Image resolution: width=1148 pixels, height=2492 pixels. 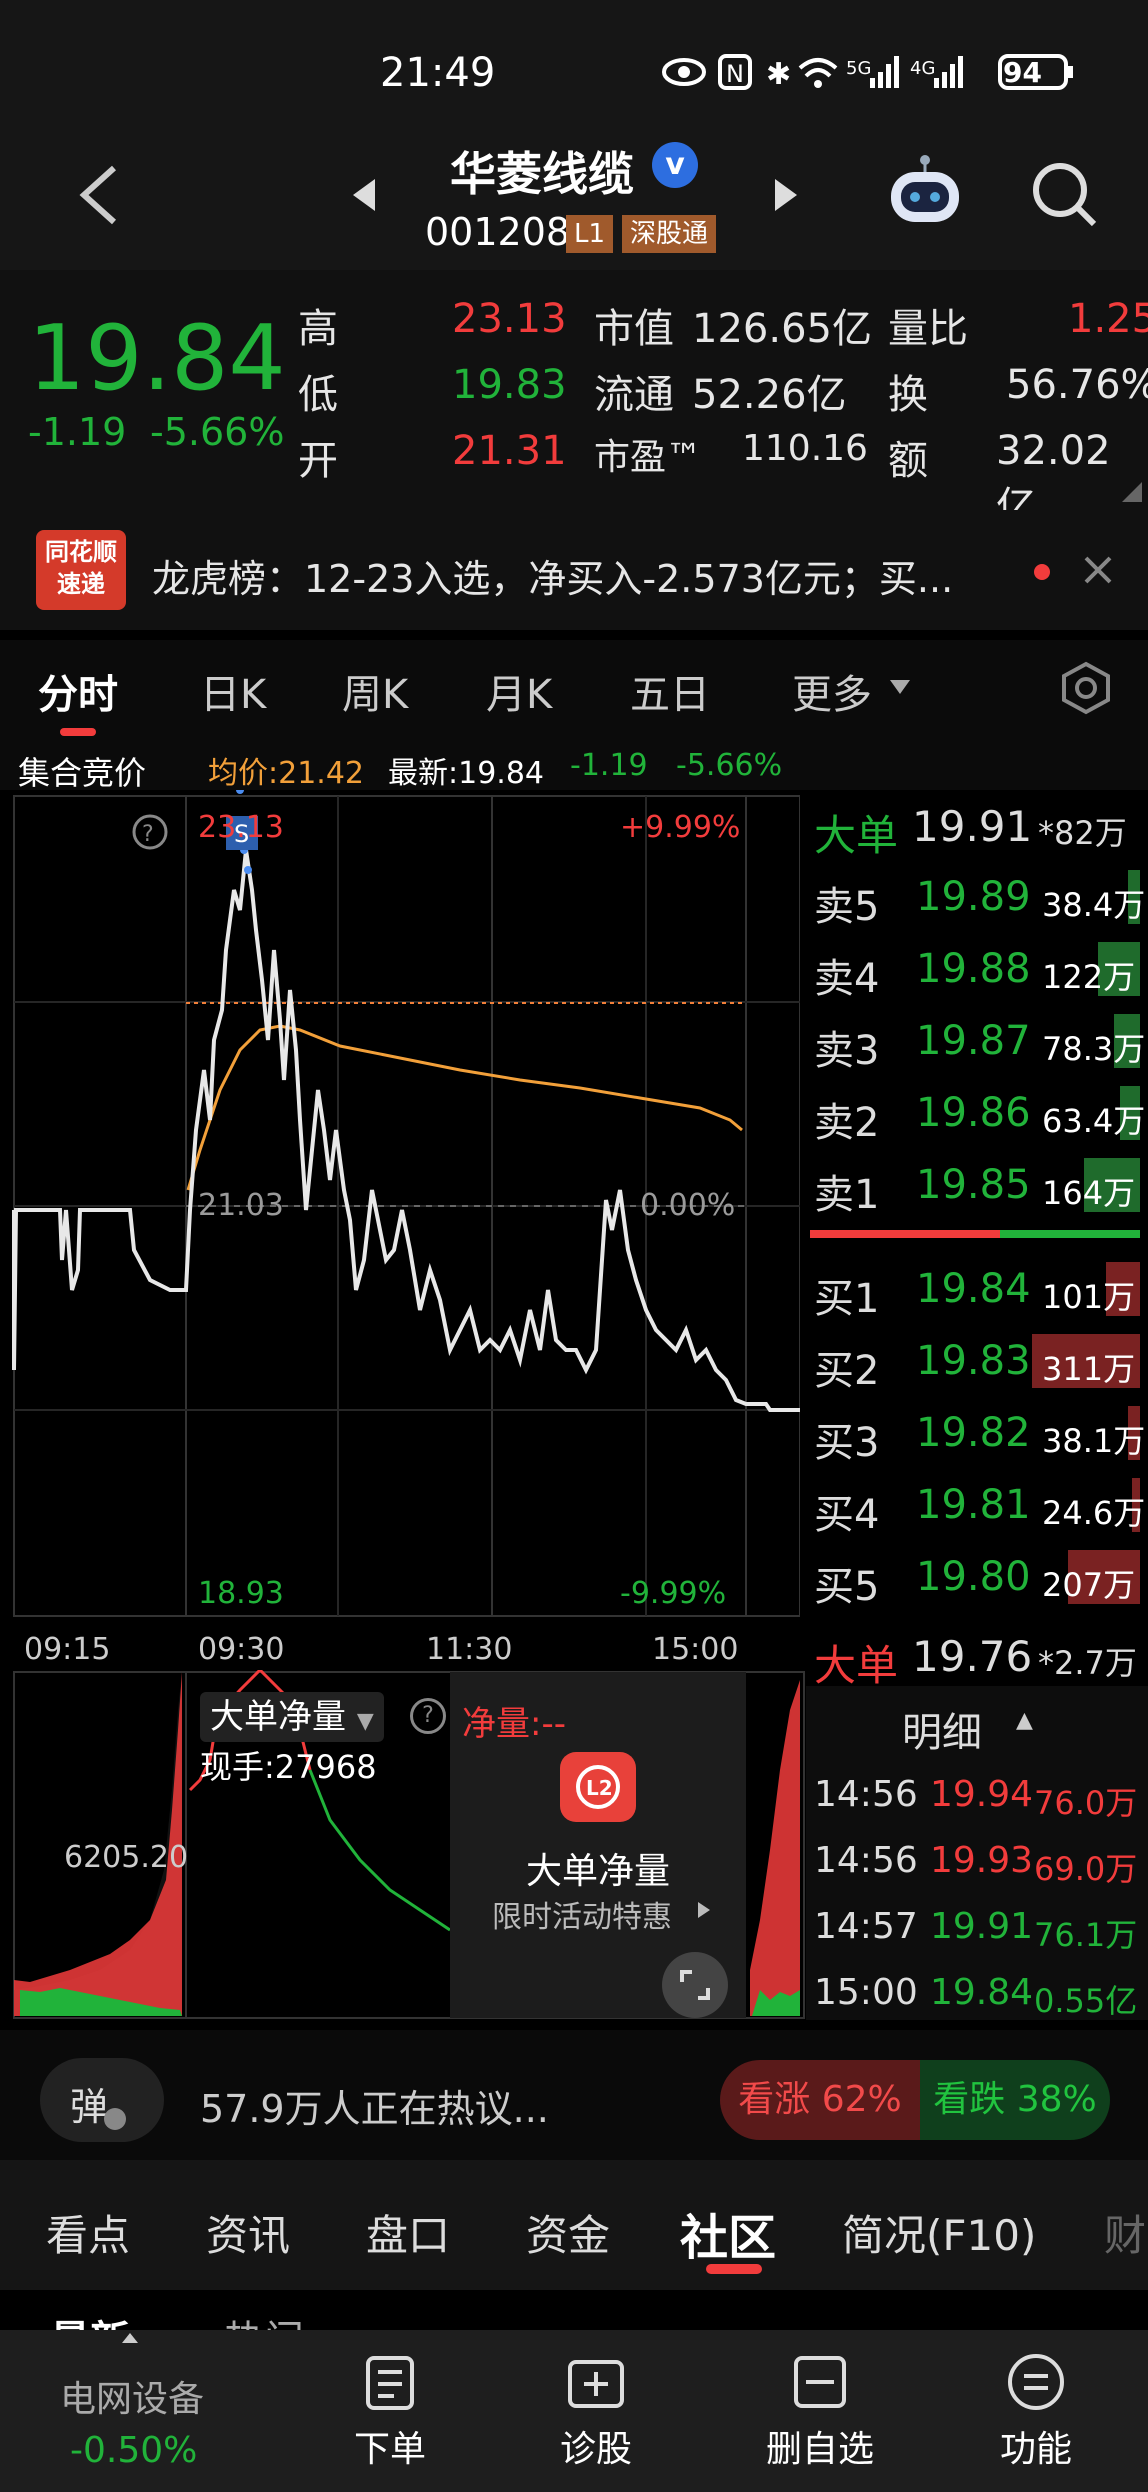 What do you see at coordinates (819, 2449) in the screenshot?
I see `remove-watchlist-label: 删自选` at bounding box center [819, 2449].